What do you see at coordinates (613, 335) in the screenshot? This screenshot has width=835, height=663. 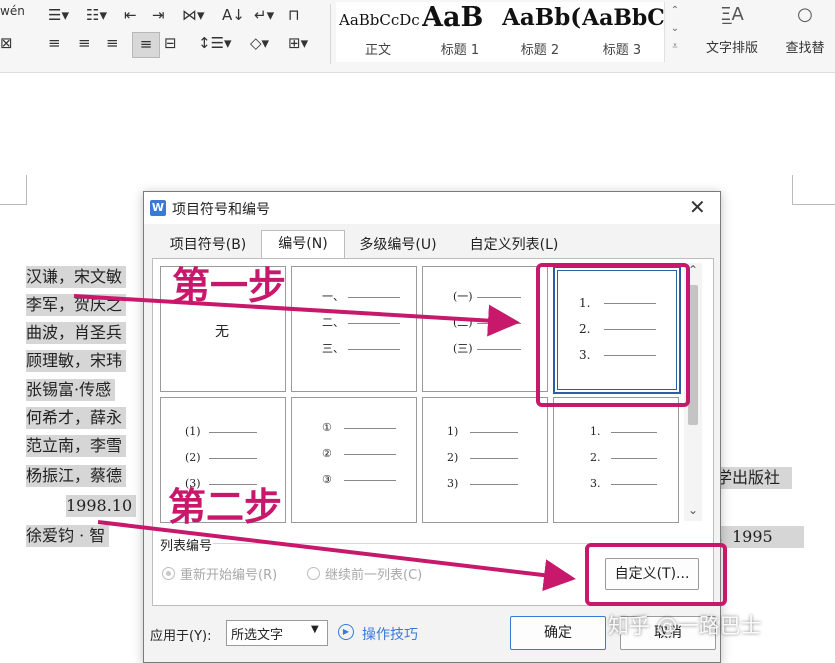 I see `step1-highlight-box` at bounding box center [613, 335].